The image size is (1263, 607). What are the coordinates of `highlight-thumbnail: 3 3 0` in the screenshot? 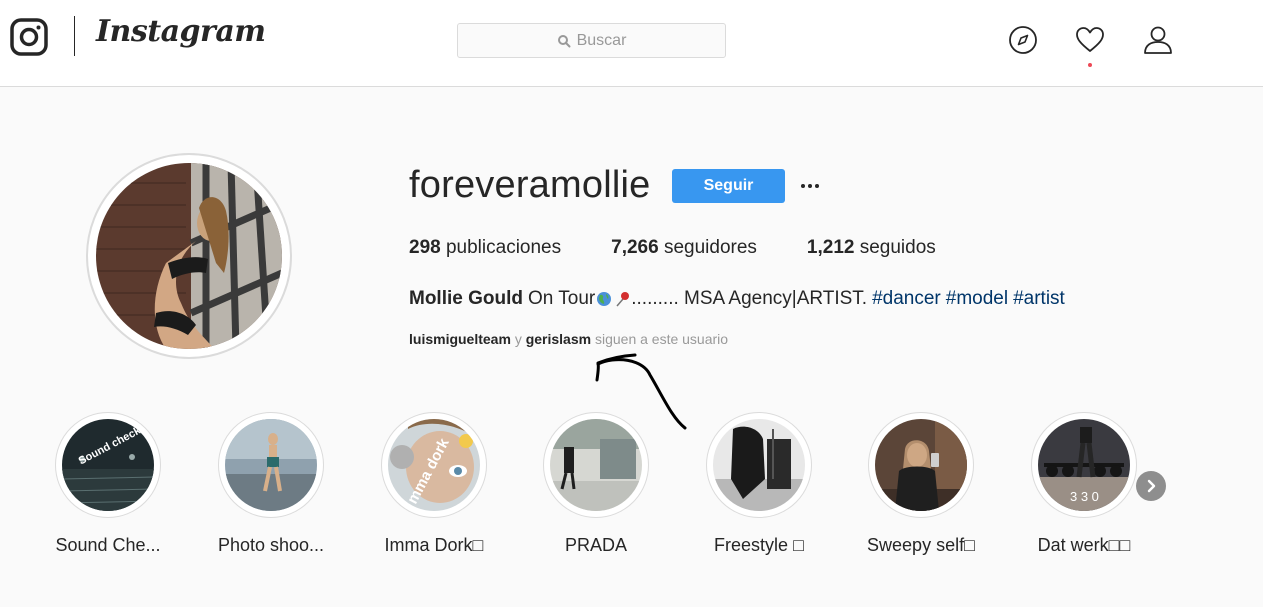 It's located at (1084, 465).